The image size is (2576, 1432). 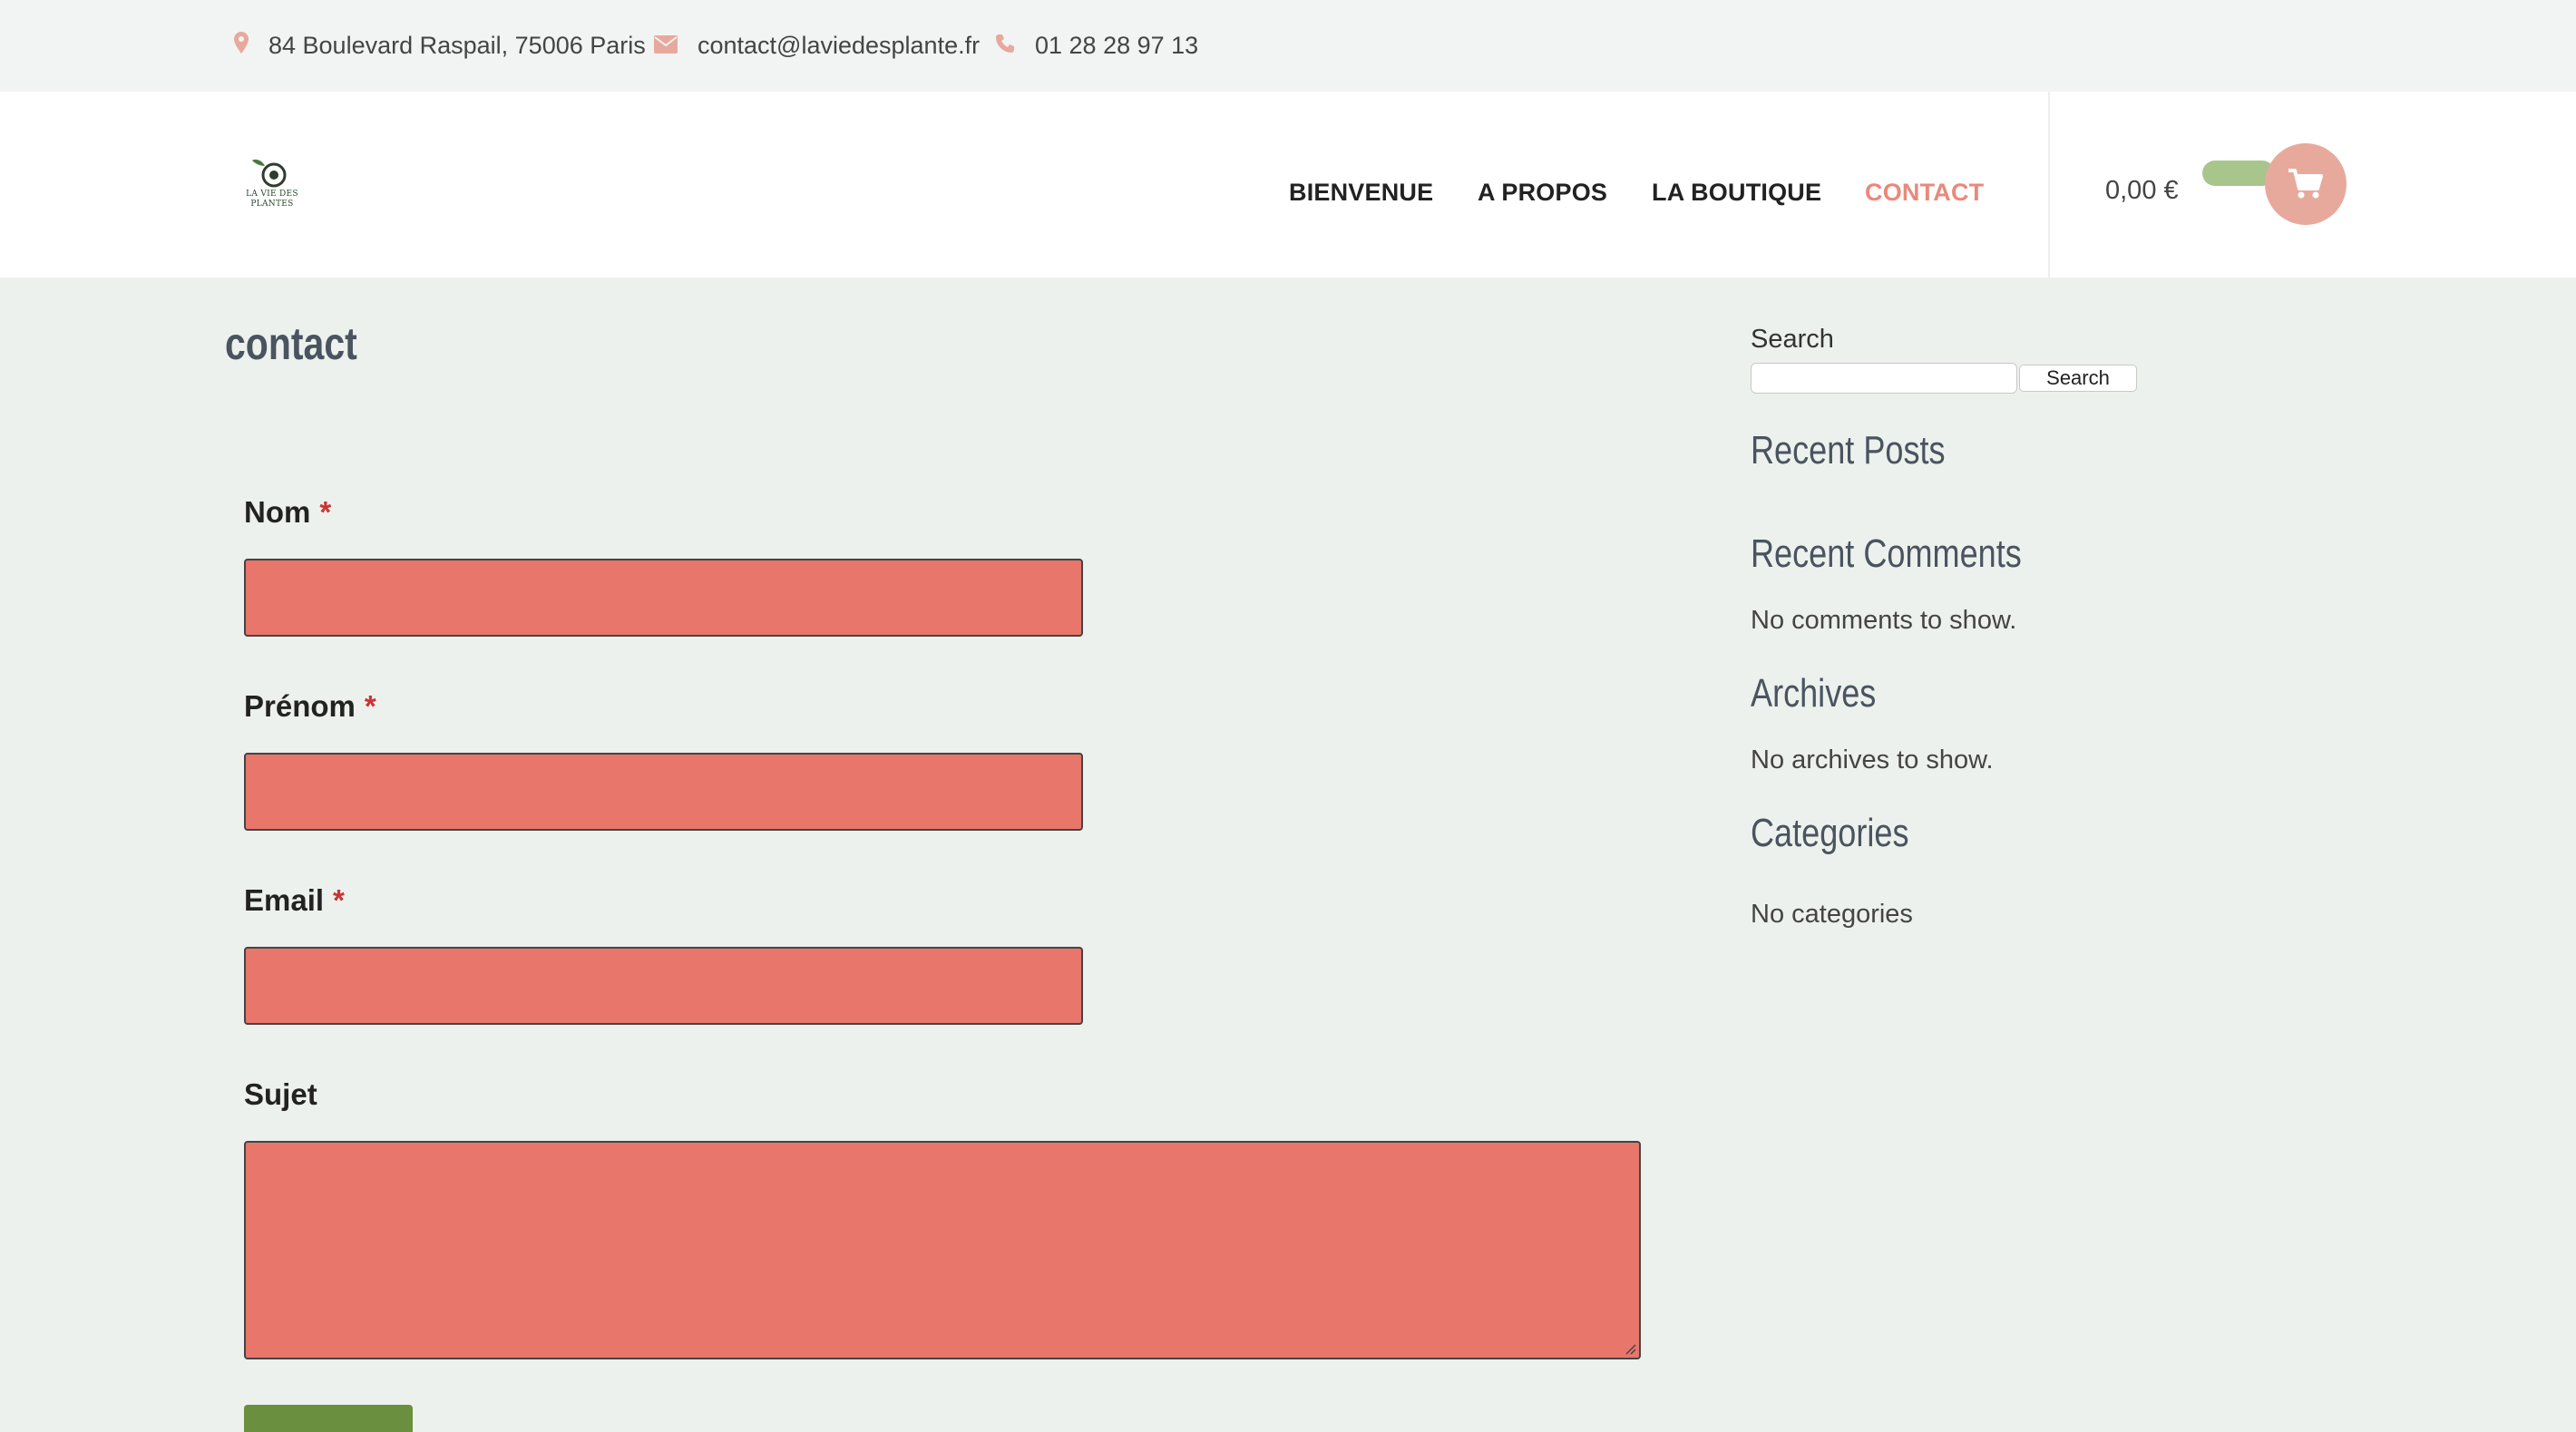 I want to click on no-comments-text: No comments to show., so click(x=1884, y=620).